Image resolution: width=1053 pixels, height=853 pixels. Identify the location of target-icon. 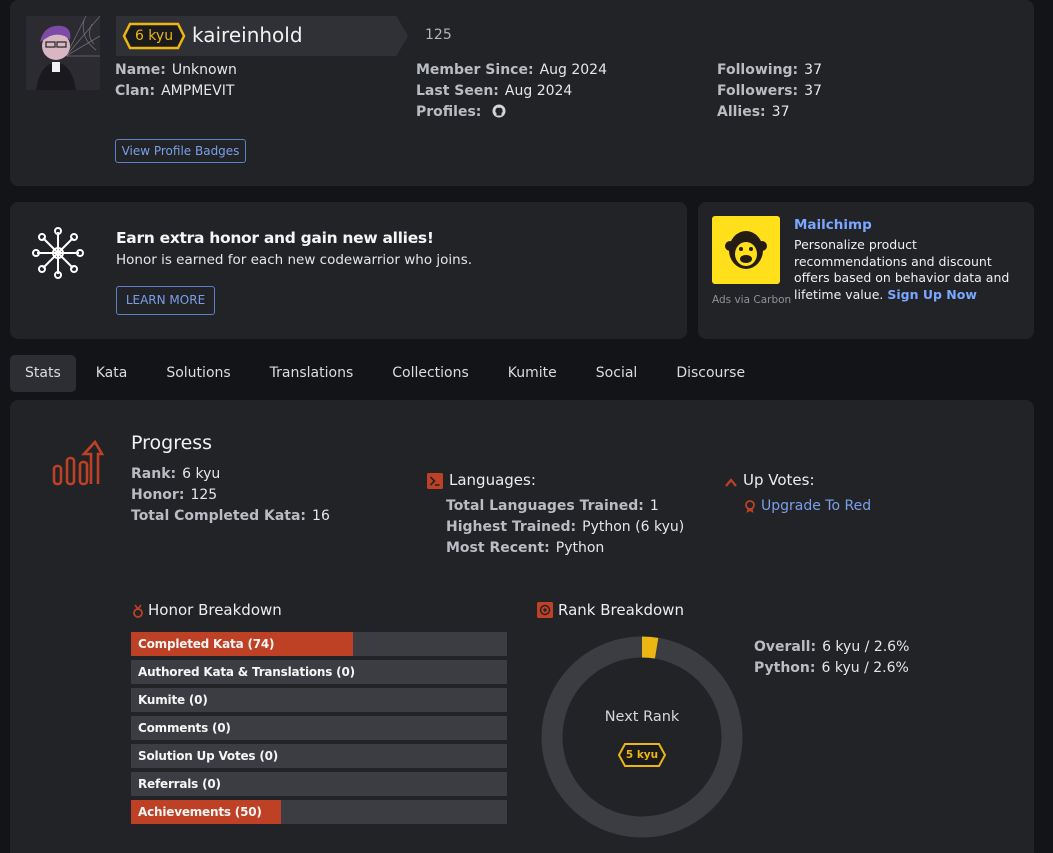
(545, 610).